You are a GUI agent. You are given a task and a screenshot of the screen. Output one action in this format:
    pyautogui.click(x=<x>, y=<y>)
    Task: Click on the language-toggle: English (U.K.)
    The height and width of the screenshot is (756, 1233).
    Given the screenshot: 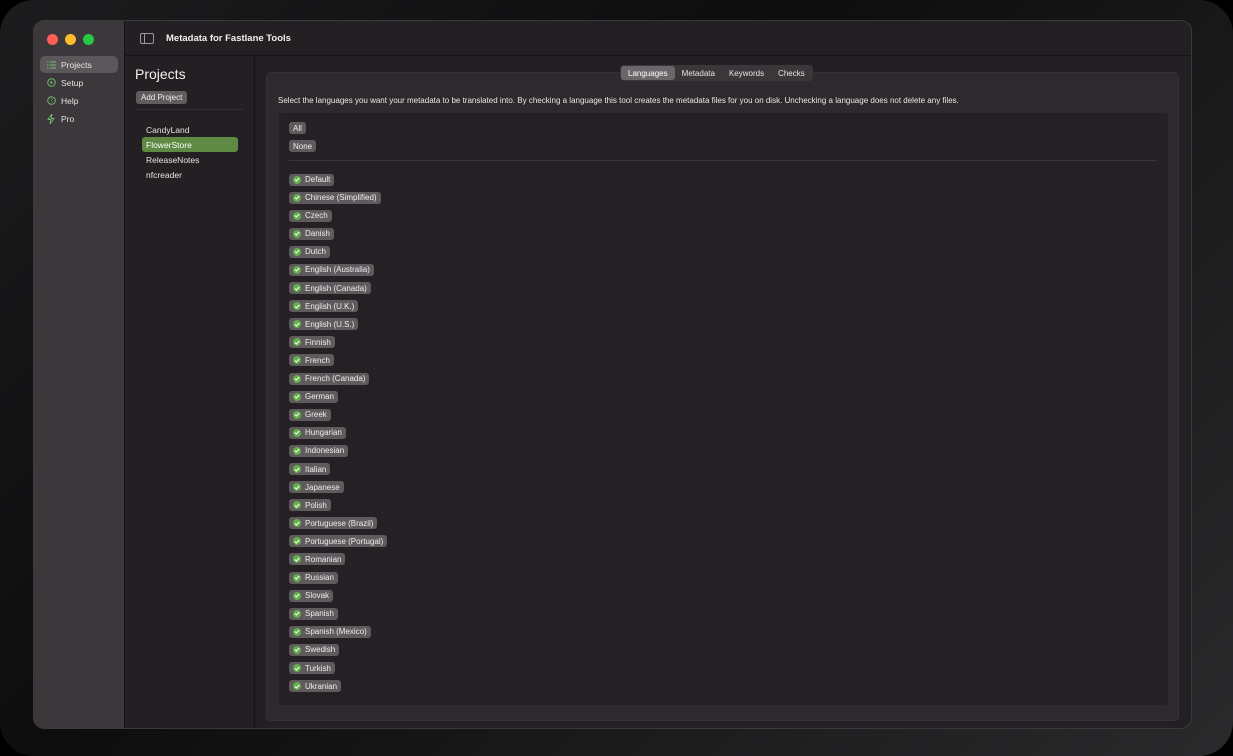 What is the action you would take?
    pyautogui.click(x=324, y=306)
    